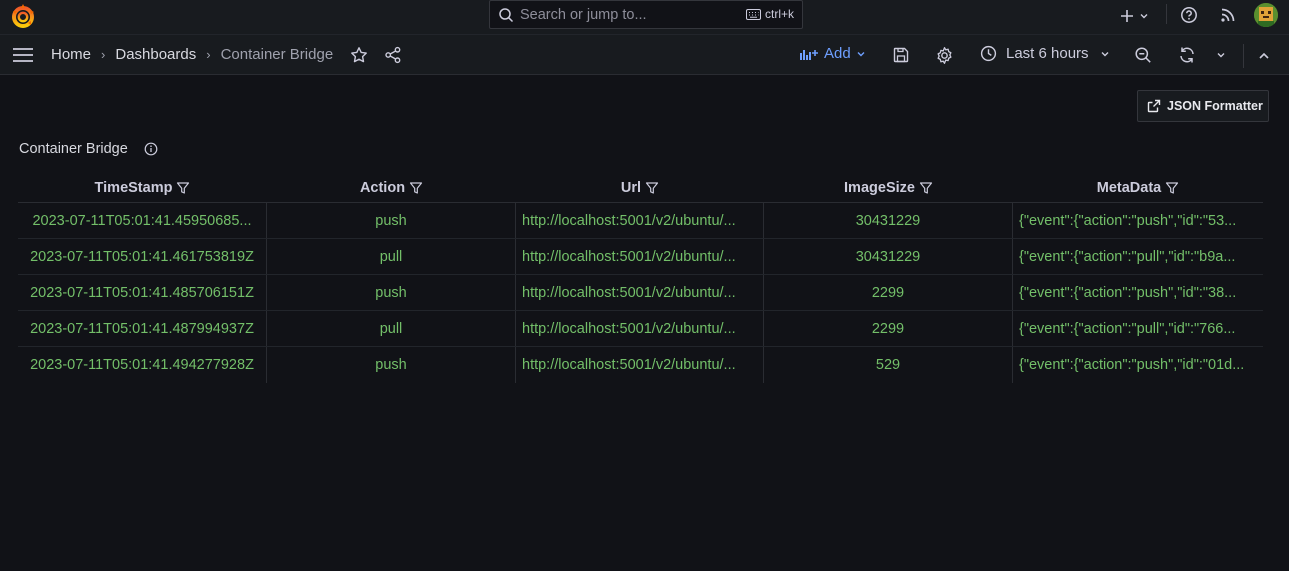 Image resolution: width=1289 pixels, height=571 pixels. I want to click on column-header-label: TimeStamp, so click(133, 188).